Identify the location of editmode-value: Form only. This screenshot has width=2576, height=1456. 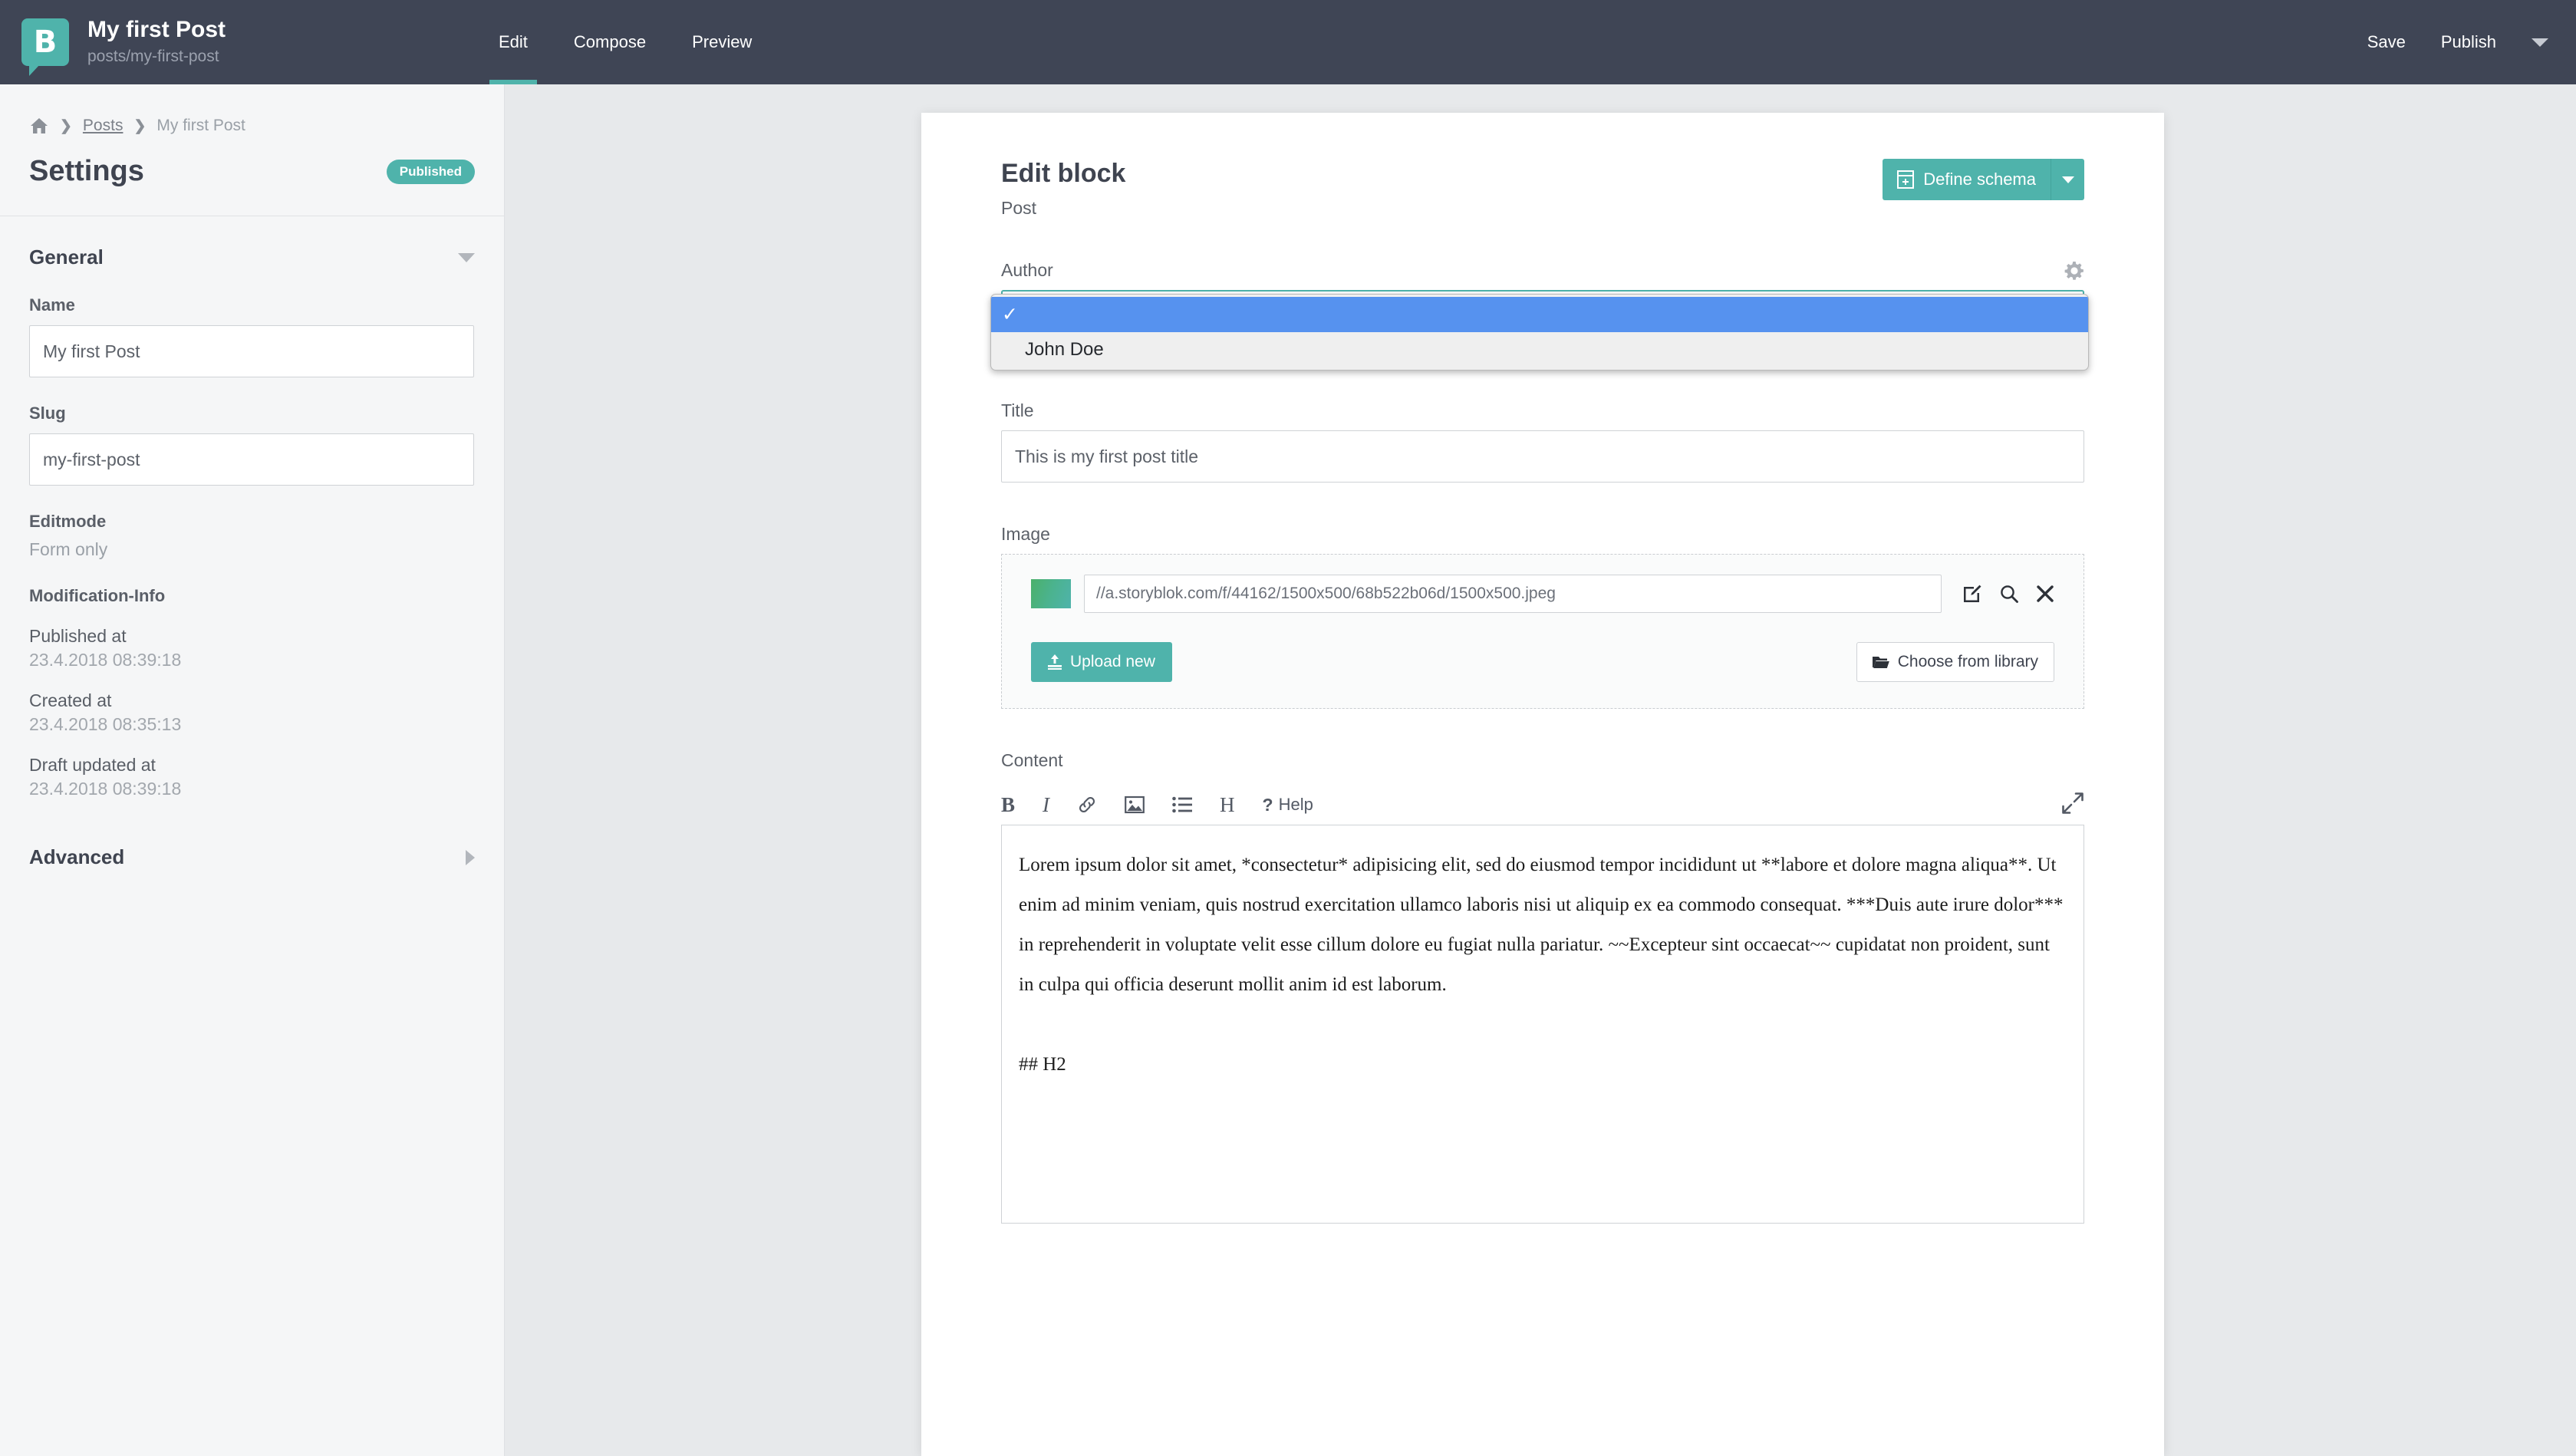
(68, 549).